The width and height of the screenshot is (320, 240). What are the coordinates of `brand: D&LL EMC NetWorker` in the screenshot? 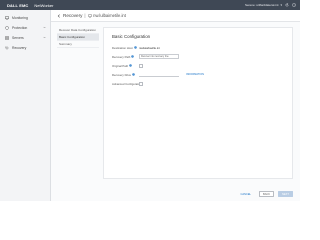 It's located at (27, 5).